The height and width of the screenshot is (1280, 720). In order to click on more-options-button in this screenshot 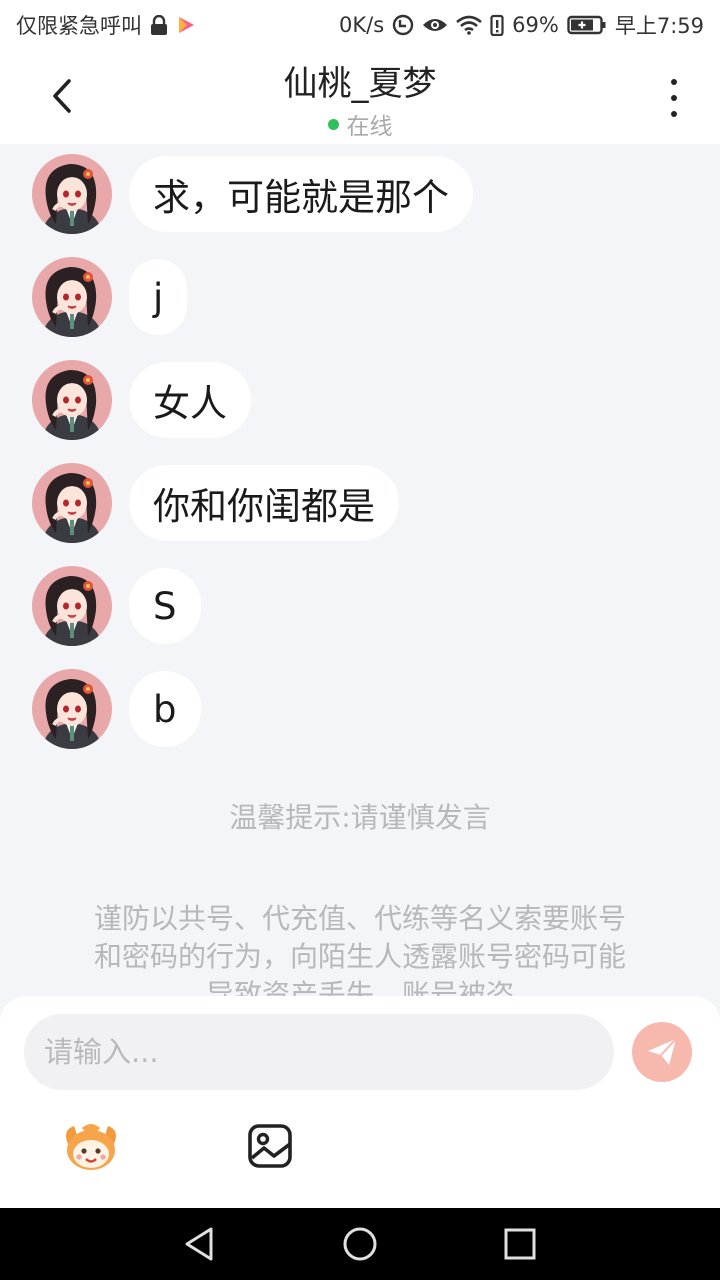, I will do `click(674, 98)`.